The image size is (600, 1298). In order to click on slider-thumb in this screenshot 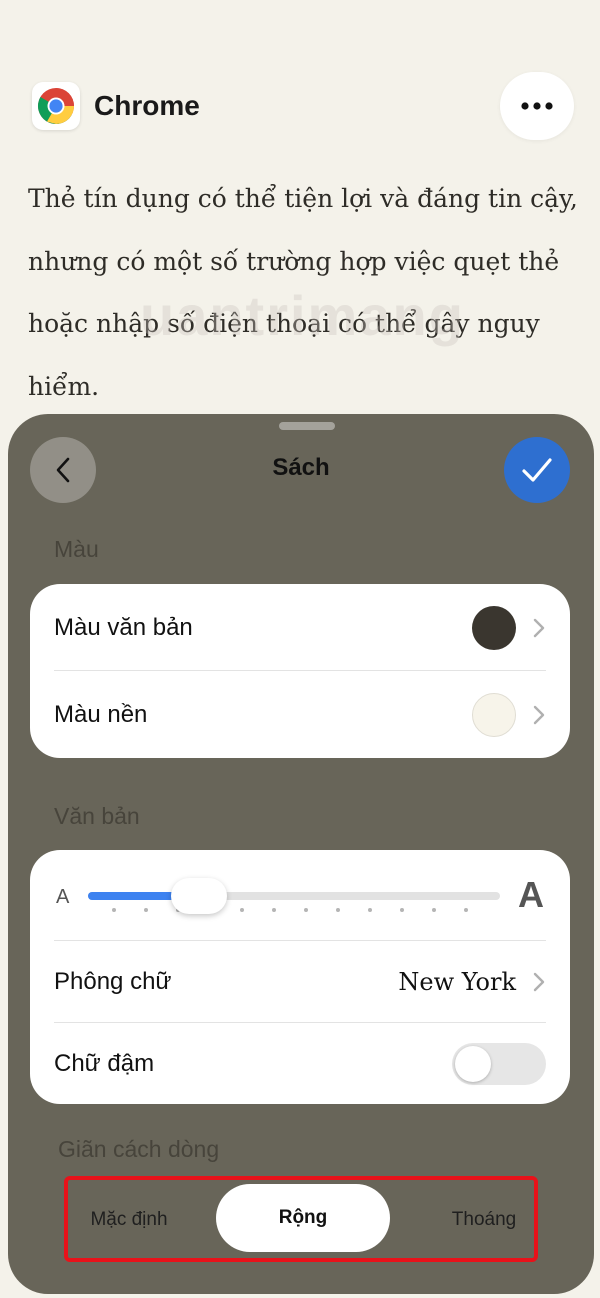, I will do `click(199, 896)`.